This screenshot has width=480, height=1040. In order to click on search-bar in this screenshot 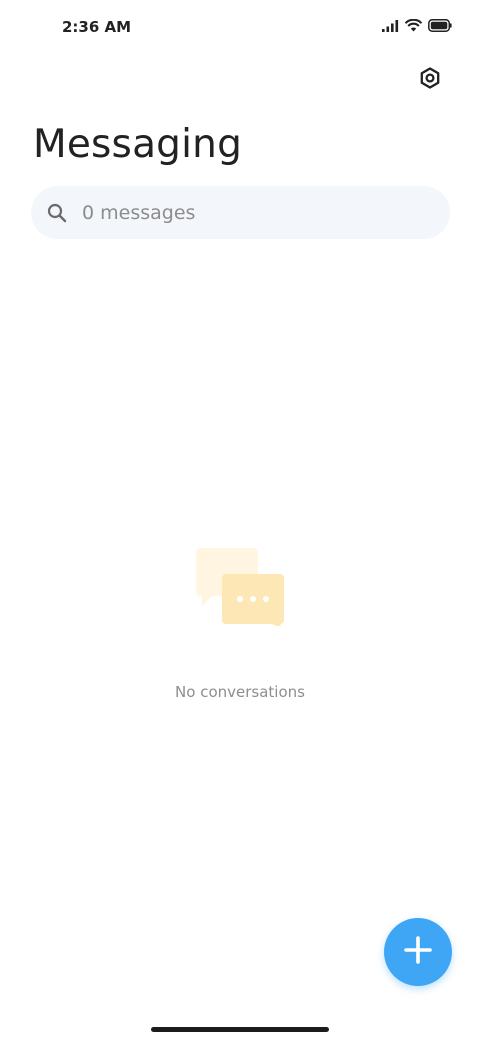, I will do `click(240, 212)`.